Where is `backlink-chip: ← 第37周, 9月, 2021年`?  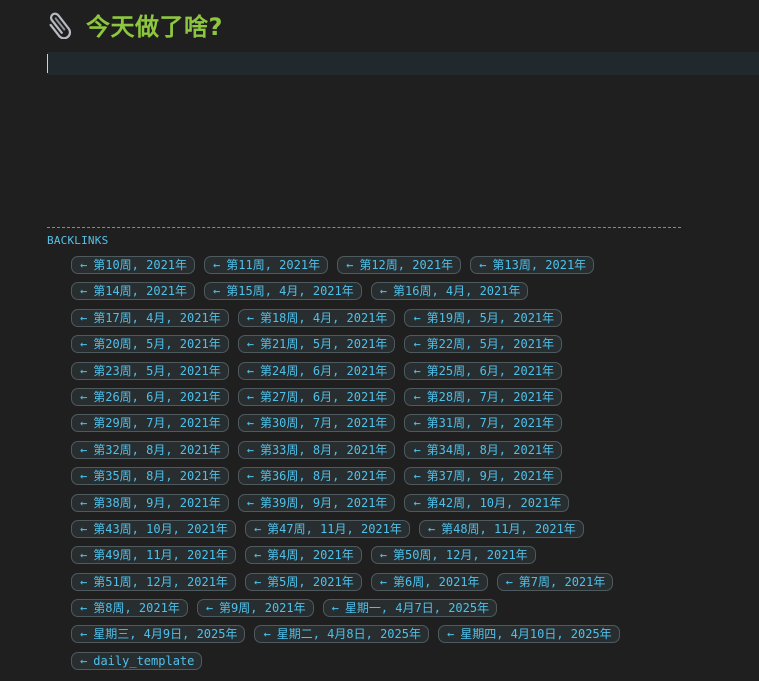 backlink-chip: ← 第37周, 9月, 2021年 is located at coordinates (483, 476).